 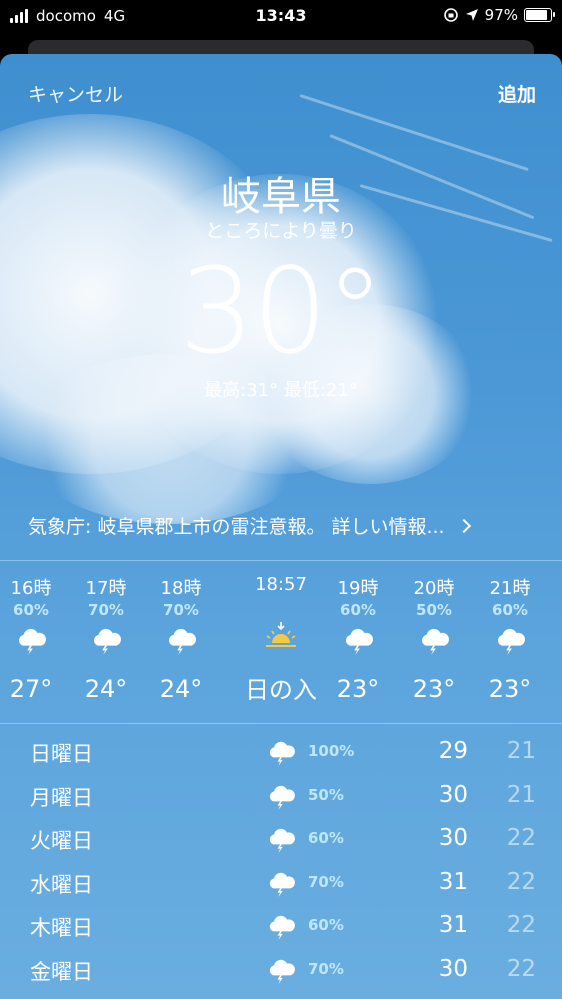 I want to click on sunset-icon, so click(x=281, y=634).